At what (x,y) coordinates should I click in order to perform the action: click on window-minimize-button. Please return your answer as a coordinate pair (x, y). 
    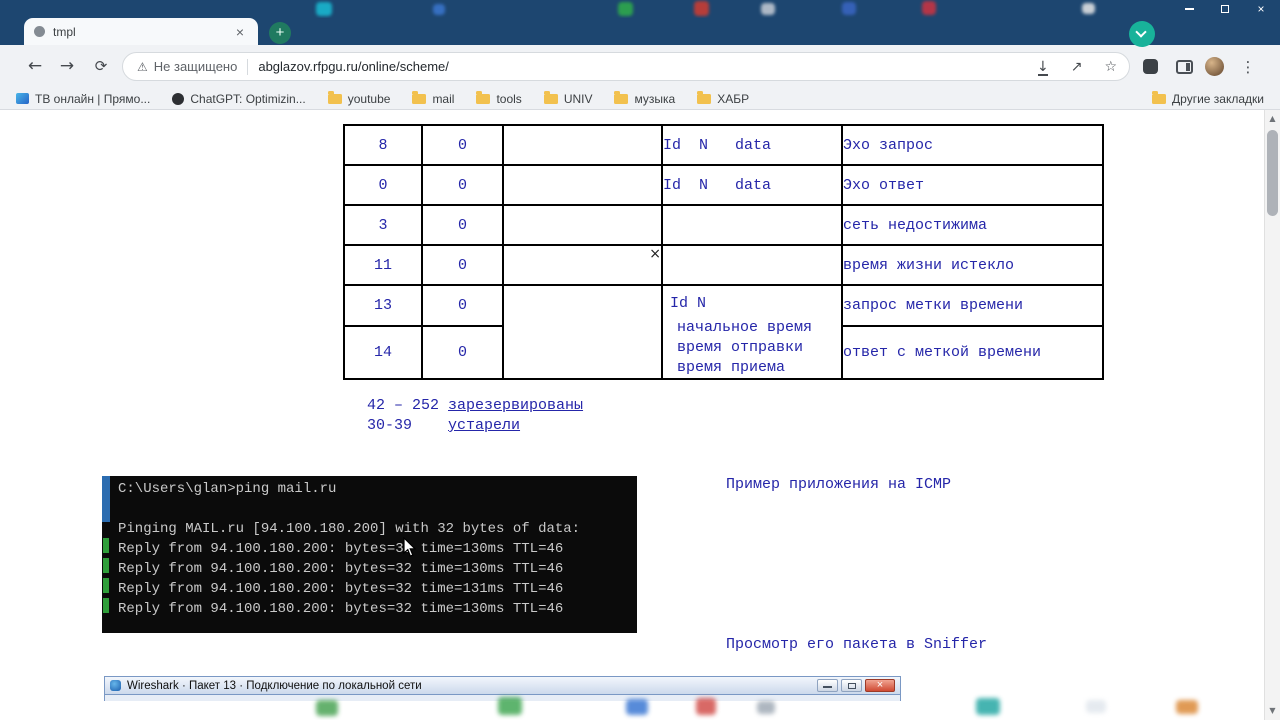
    Looking at the image, I should click on (1189, 9).